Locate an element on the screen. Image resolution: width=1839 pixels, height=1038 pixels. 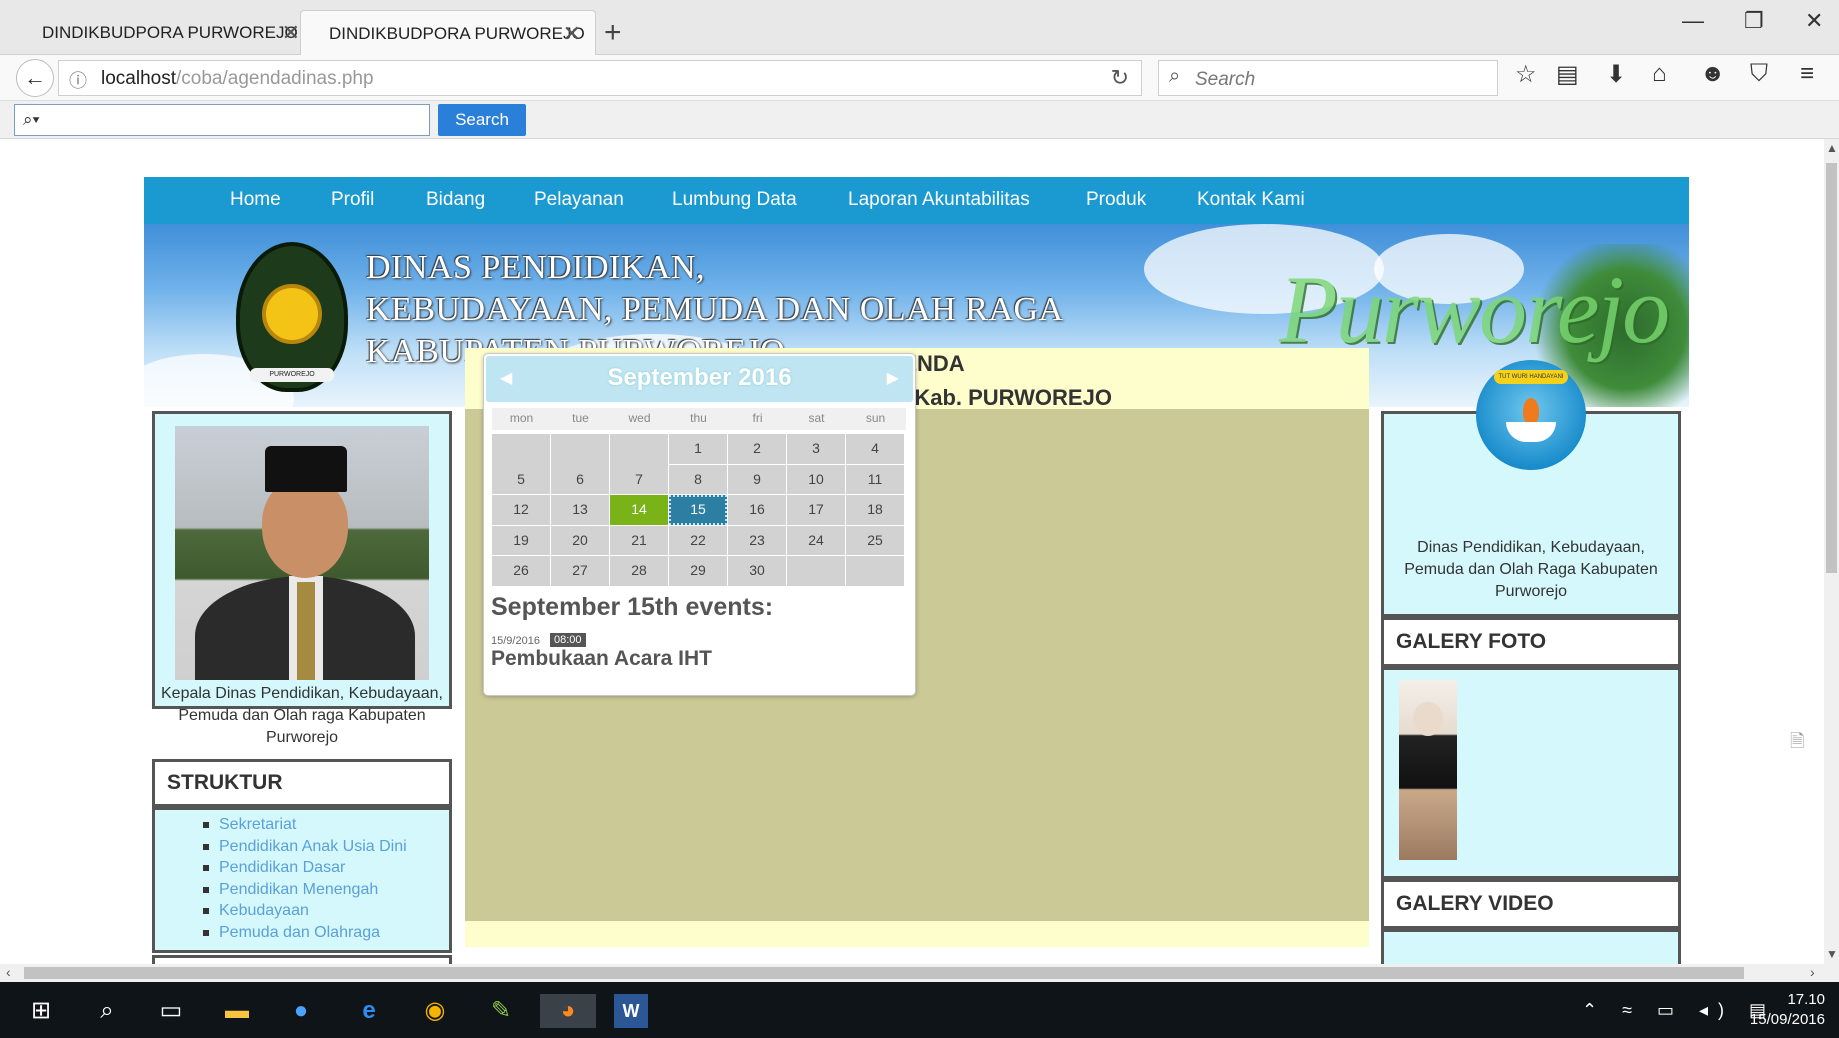
home-icon: ⌂ is located at coordinates (1659, 74).